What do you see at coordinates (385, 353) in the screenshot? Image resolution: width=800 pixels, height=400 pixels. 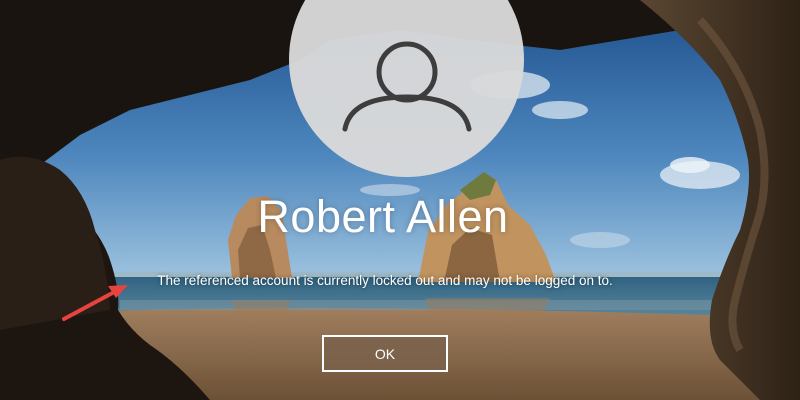 I see `ok-button: OK` at bounding box center [385, 353].